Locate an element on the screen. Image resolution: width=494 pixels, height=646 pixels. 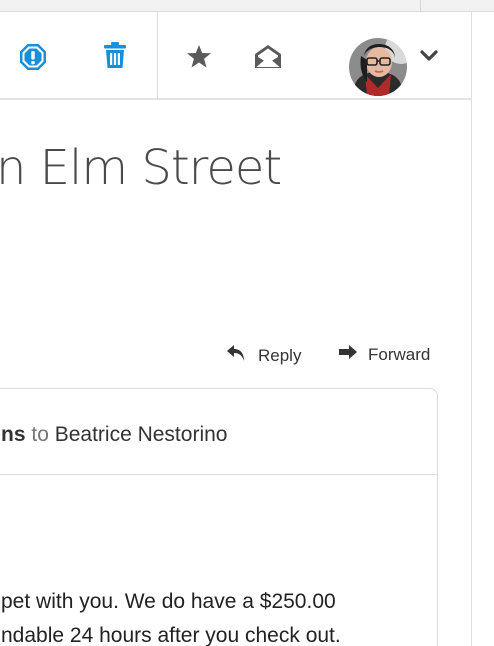
forward-button: Forward is located at coordinates (384, 354).